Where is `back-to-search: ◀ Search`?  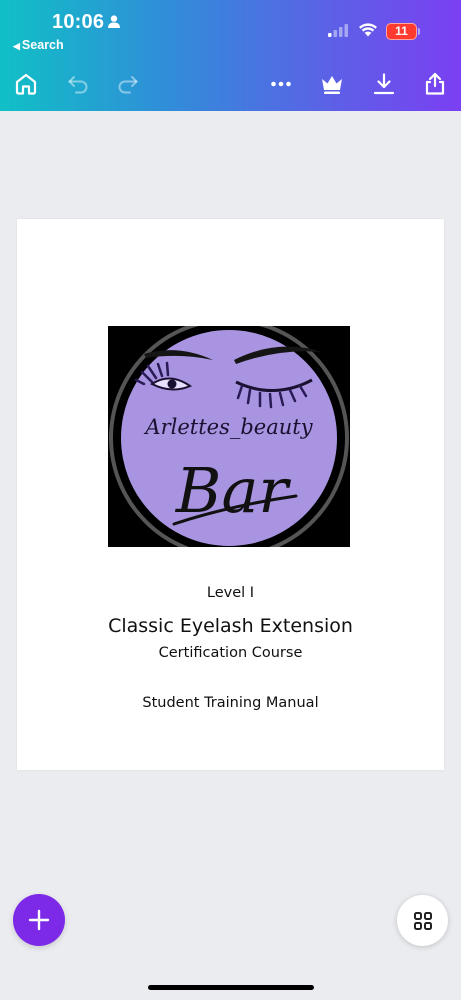
back-to-search: ◀ Search is located at coordinates (38, 45).